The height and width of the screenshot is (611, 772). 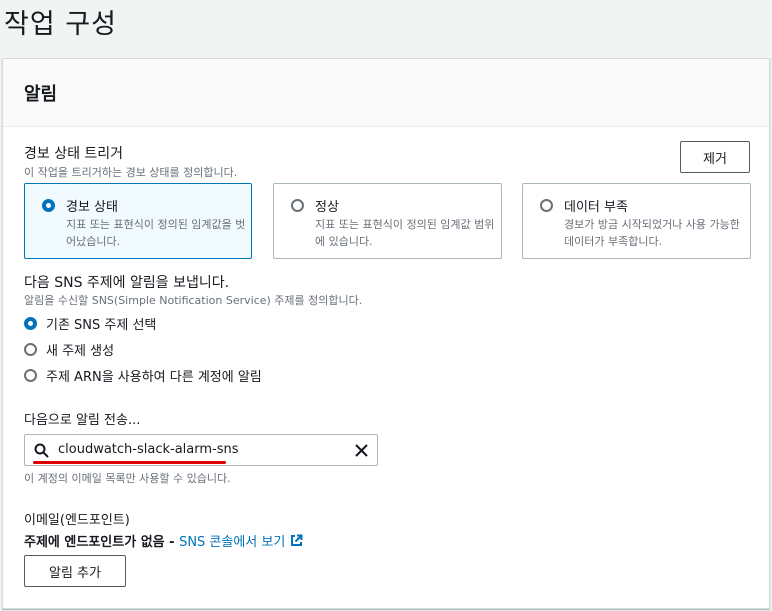 What do you see at coordinates (48, 205) in the screenshot?
I see `radio-in-alarm` at bounding box center [48, 205].